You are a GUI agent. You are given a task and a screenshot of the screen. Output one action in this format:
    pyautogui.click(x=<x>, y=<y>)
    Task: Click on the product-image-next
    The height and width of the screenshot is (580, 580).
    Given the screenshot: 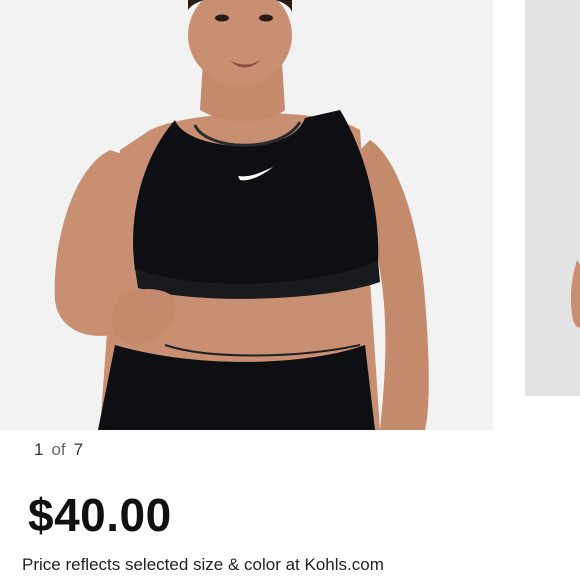 What is the action you would take?
    pyautogui.click(x=552, y=198)
    